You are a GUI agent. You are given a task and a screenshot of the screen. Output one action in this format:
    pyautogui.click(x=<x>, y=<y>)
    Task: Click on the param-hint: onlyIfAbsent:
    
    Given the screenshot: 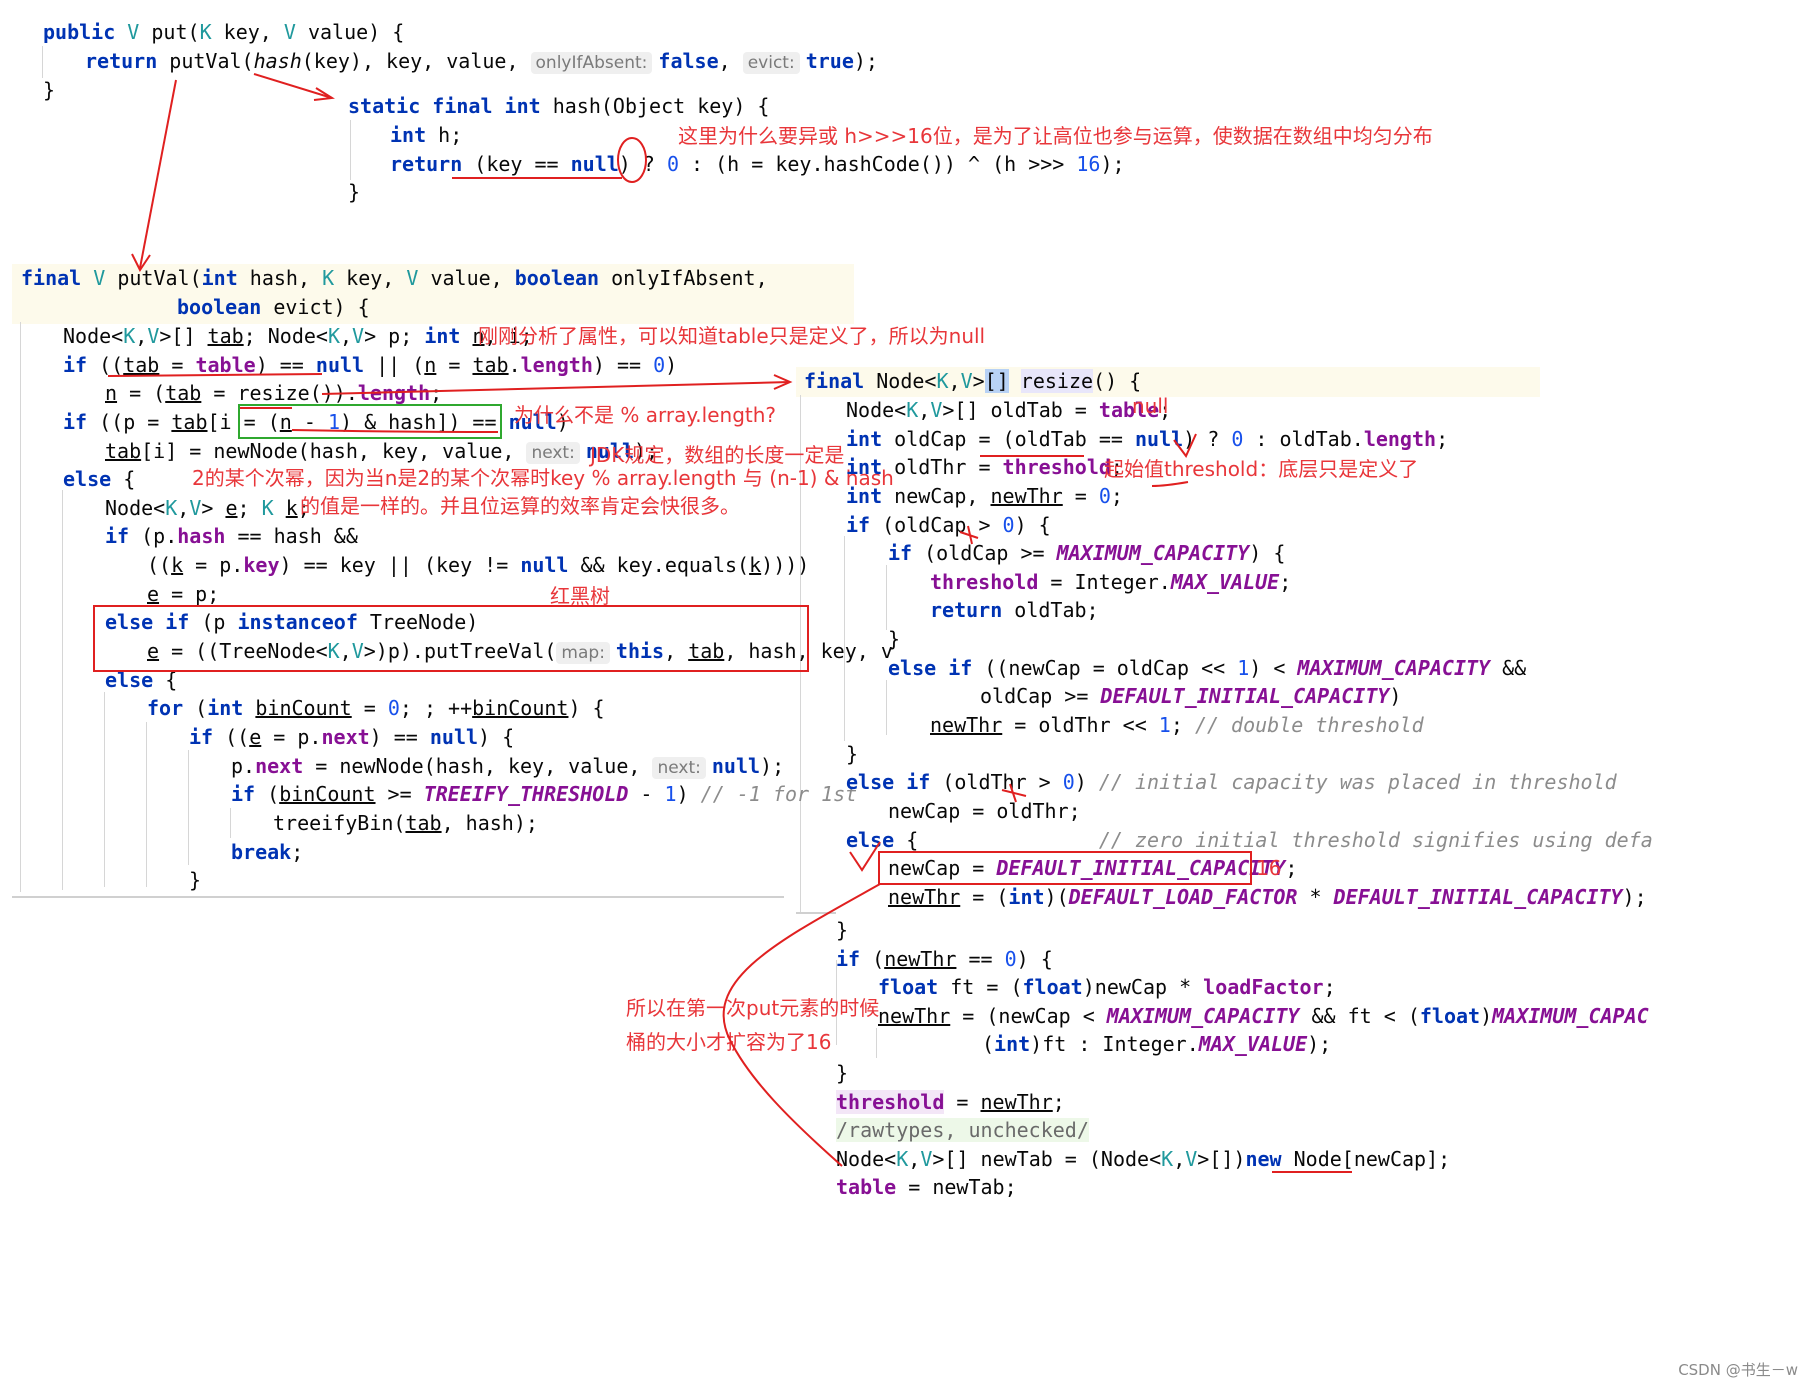 What is the action you would take?
    pyautogui.click(x=591, y=63)
    